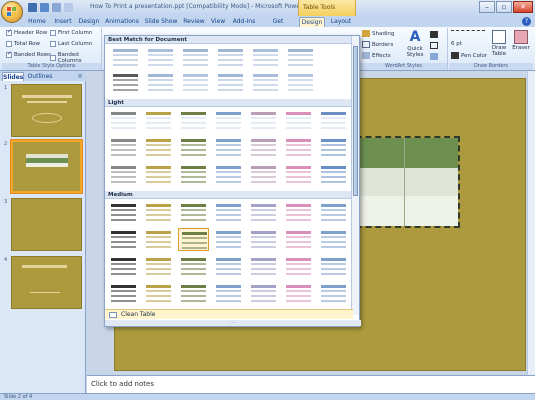 The width and height of the screenshot is (535, 400). I want to click on tab-table-design: Design, so click(312, 22).